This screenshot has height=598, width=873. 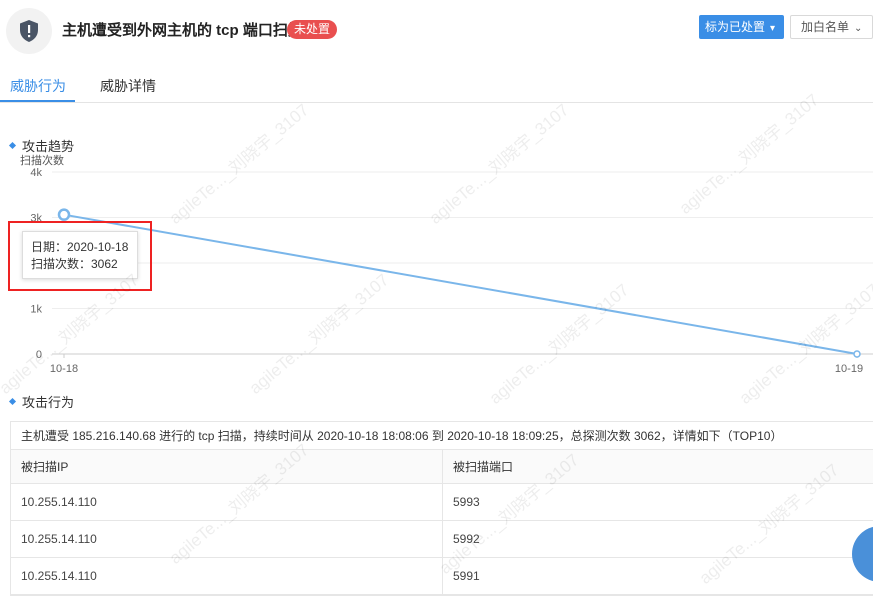 What do you see at coordinates (483, 467) in the screenshot?
I see `column-header-port: 被扫描端口` at bounding box center [483, 467].